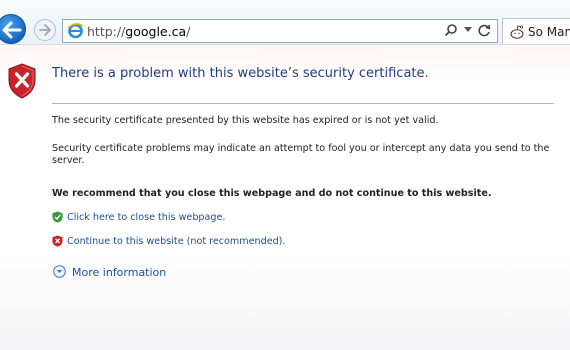 Image resolution: width=570 pixels, height=350 pixels. Describe the element at coordinates (188, 31) in the screenshot. I see `url-suffix: /` at that location.